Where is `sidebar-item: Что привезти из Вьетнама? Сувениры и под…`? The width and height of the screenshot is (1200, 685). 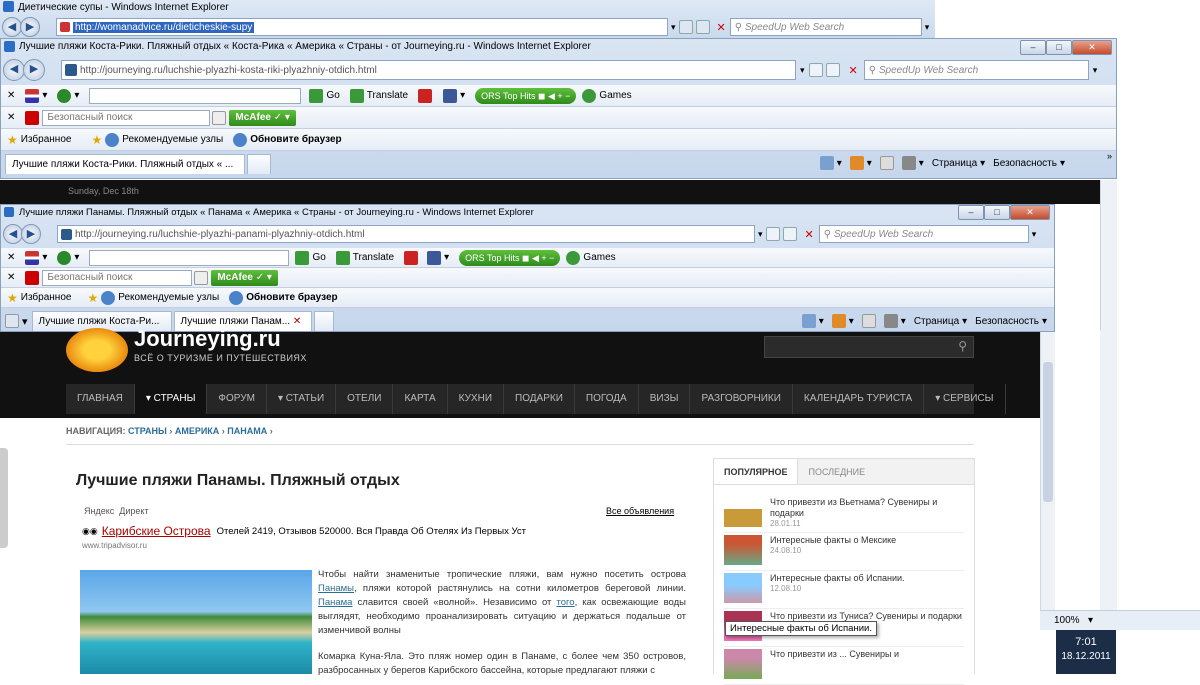 sidebar-item: Что привезти из Вьетнама? Сувениры и под… is located at coordinates (844, 514).